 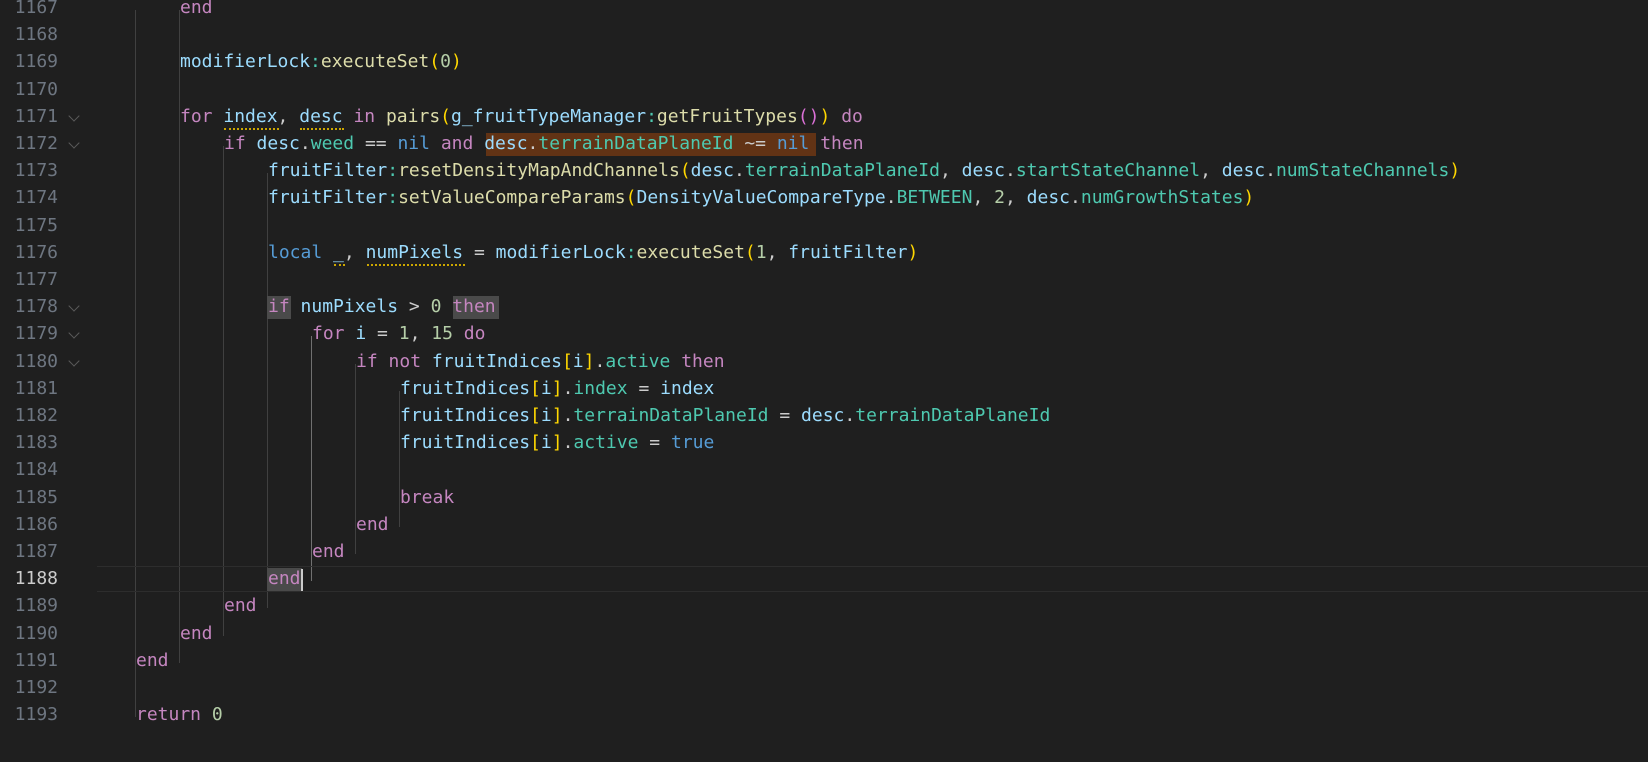 I want to click on line-number: 1170, so click(x=36, y=89).